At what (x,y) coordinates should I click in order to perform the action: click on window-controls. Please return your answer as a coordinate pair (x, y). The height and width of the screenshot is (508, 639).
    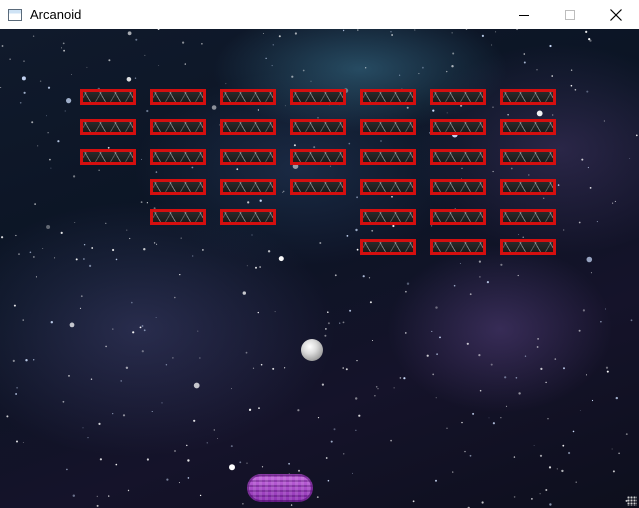
    Looking at the image, I should click on (570, 14).